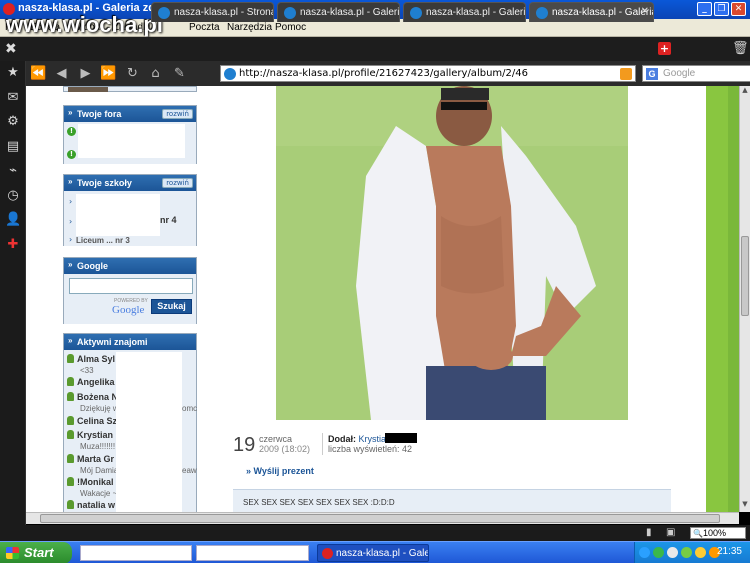 The image size is (750, 563). Describe the element at coordinates (360, 439) in the screenshot. I see `added-by: Dodał: Krystian` at that location.